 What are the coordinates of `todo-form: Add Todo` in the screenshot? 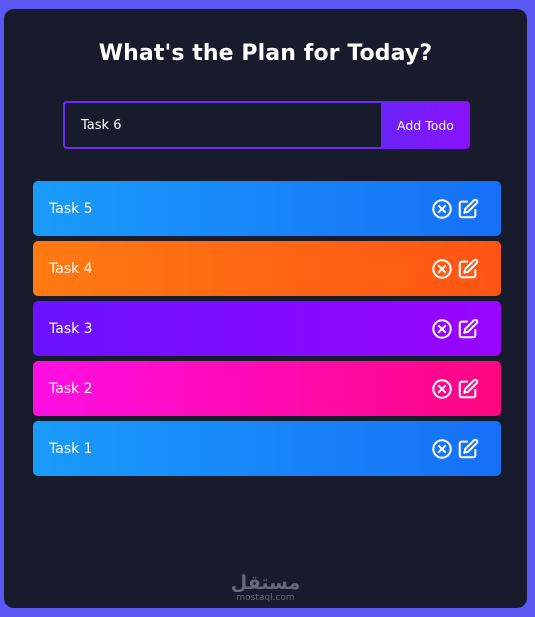 It's located at (266, 125).